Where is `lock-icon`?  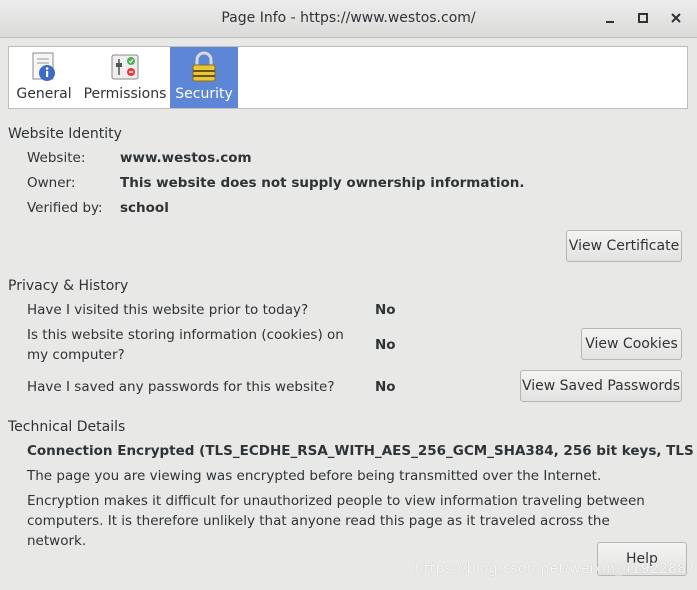 lock-icon is located at coordinates (204, 66).